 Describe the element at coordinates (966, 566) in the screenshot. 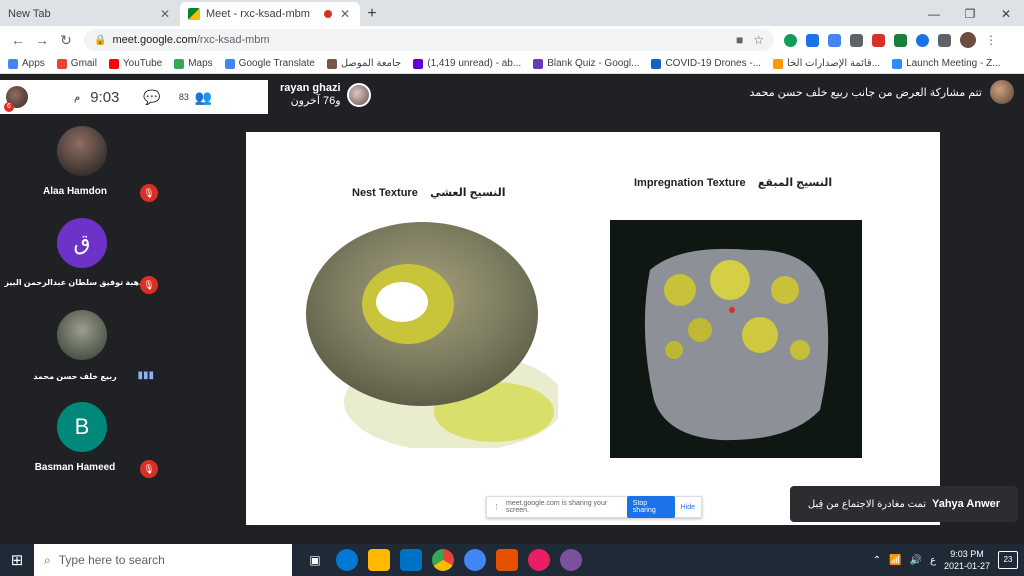

I see `clock-date: 2021-01-27` at that location.